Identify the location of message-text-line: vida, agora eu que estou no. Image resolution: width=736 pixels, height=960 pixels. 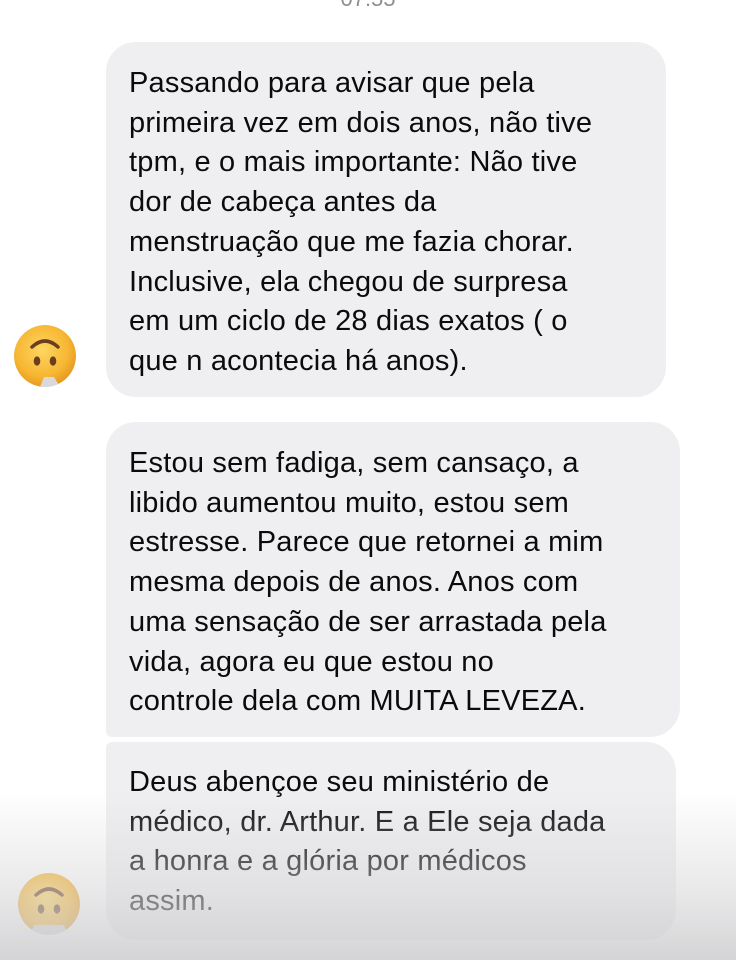
(311, 661).